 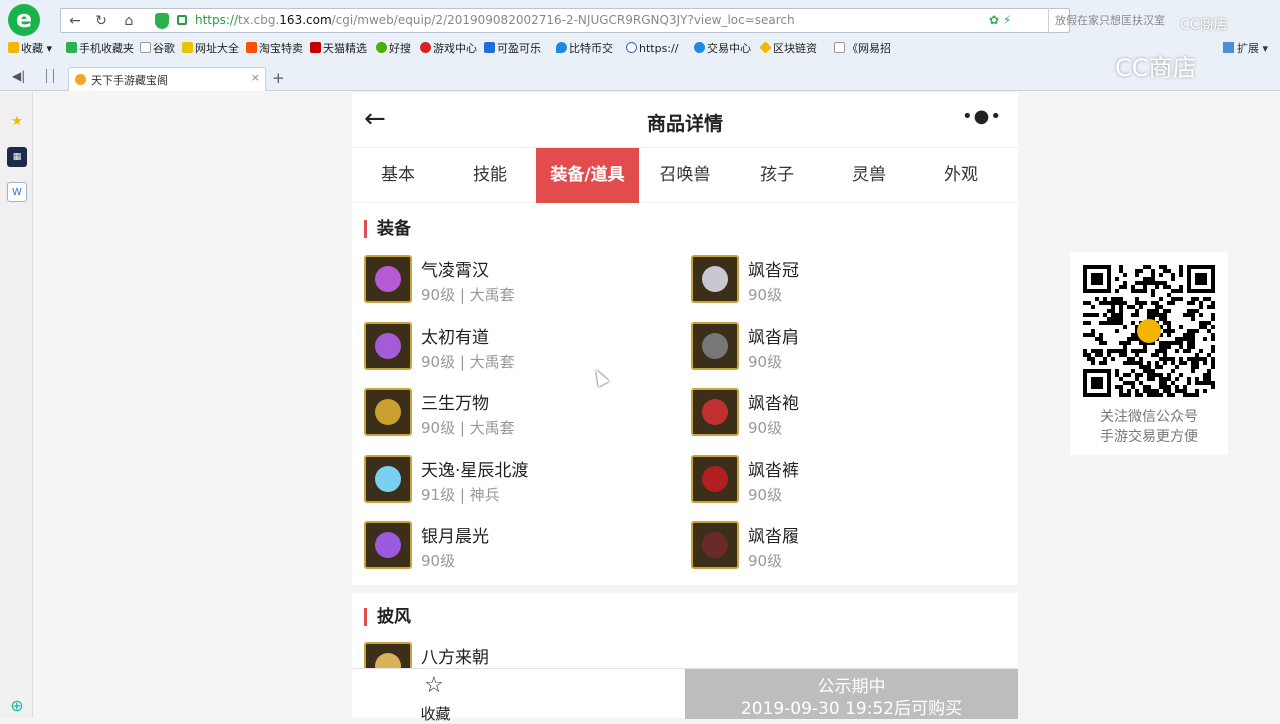 What do you see at coordinates (851, 709) in the screenshot?
I see `buy-time: 2019-09-30 19:52后可购买` at bounding box center [851, 709].